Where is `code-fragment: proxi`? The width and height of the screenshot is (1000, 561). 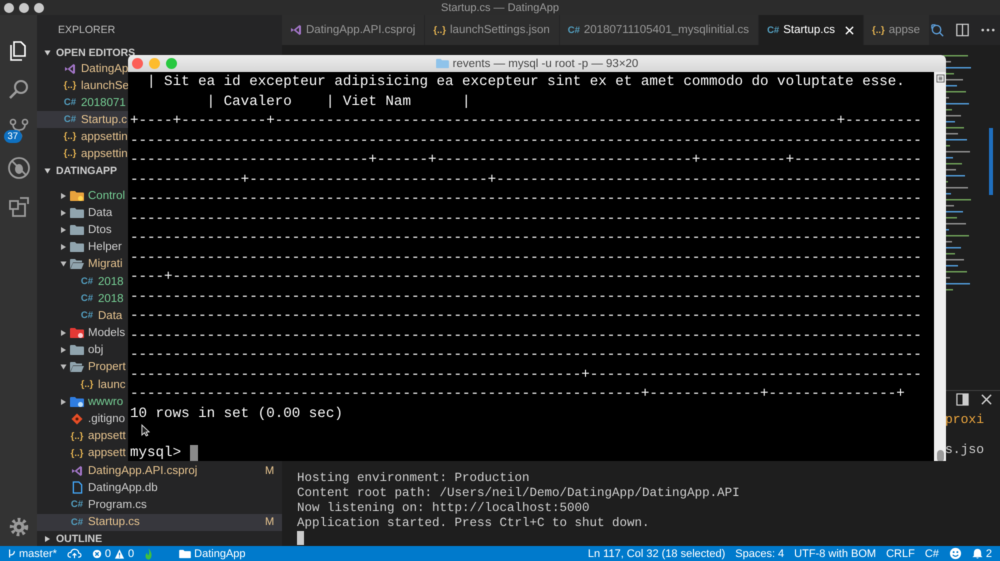
code-fragment: proxi is located at coordinates (964, 419).